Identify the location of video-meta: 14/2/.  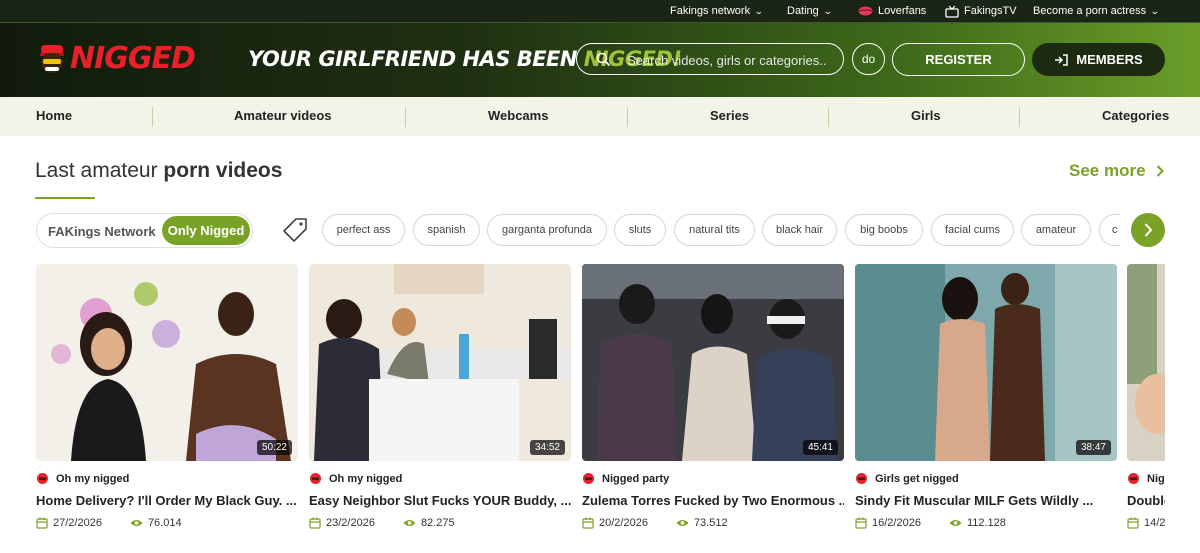
(1146, 523).